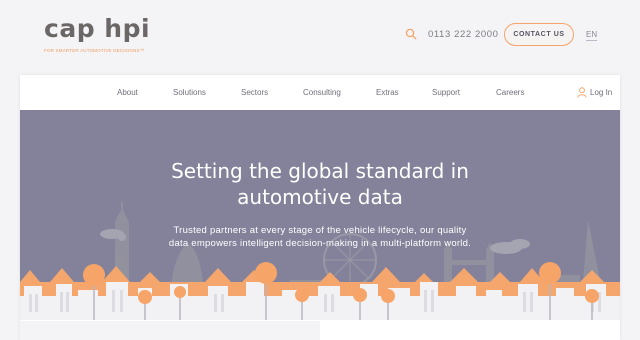  What do you see at coordinates (446, 92) in the screenshot?
I see `nav-item-support: Support` at bounding box center [446, 92].